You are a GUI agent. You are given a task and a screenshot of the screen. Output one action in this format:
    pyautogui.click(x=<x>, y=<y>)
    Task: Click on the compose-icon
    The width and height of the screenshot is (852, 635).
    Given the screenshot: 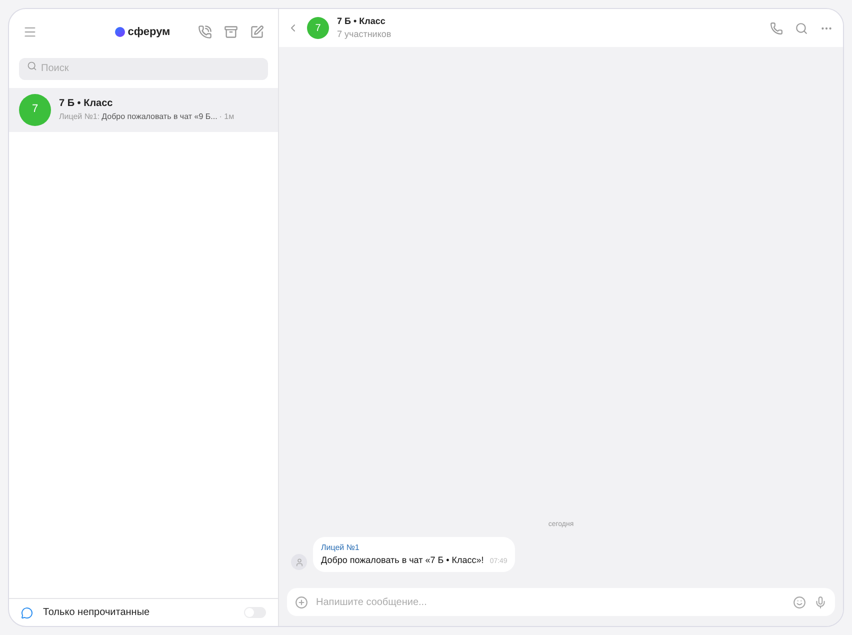 What is the action you would take?
    pyautogui.click(x=257, y=32)
    